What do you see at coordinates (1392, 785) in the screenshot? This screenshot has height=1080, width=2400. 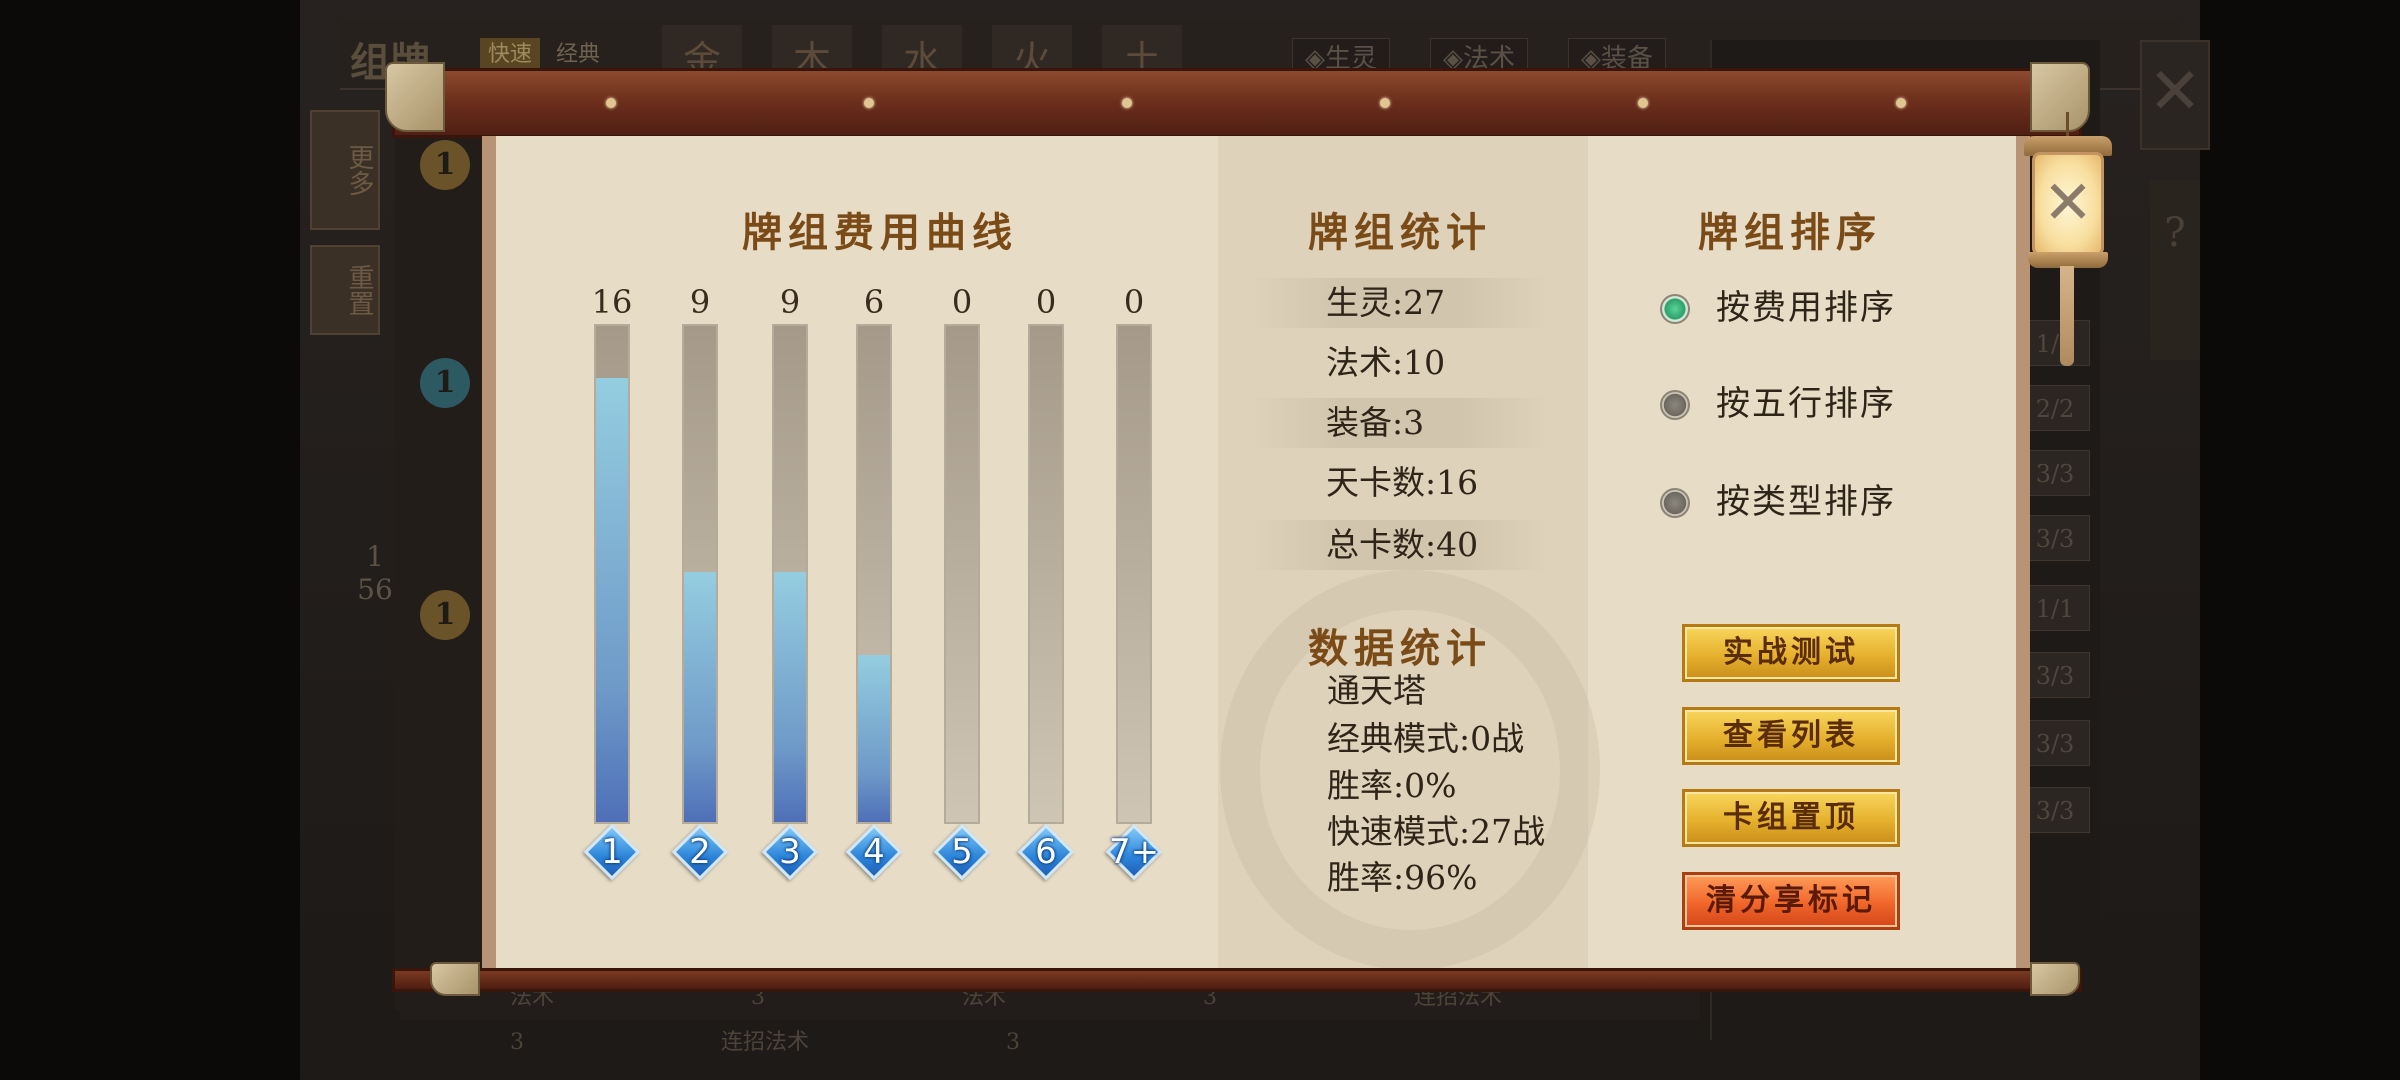 I see `data-classic-winrate: 胜率:0%` at bounding box center [1392, 785].